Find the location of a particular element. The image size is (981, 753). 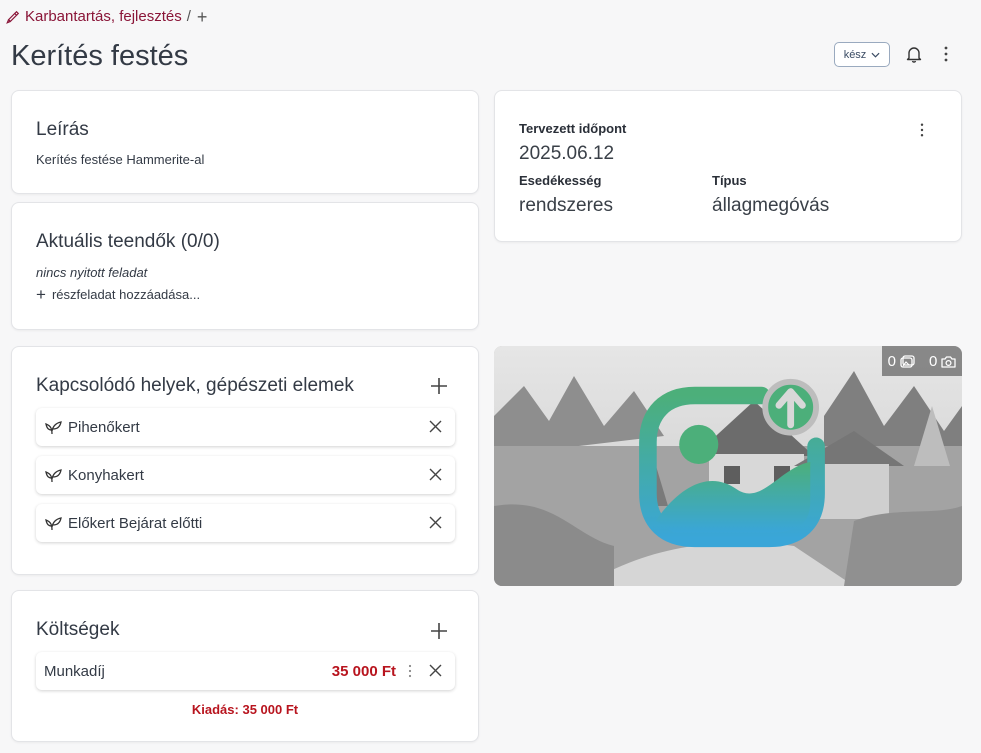

image-stack-icon is located at coordinates (907, 361).